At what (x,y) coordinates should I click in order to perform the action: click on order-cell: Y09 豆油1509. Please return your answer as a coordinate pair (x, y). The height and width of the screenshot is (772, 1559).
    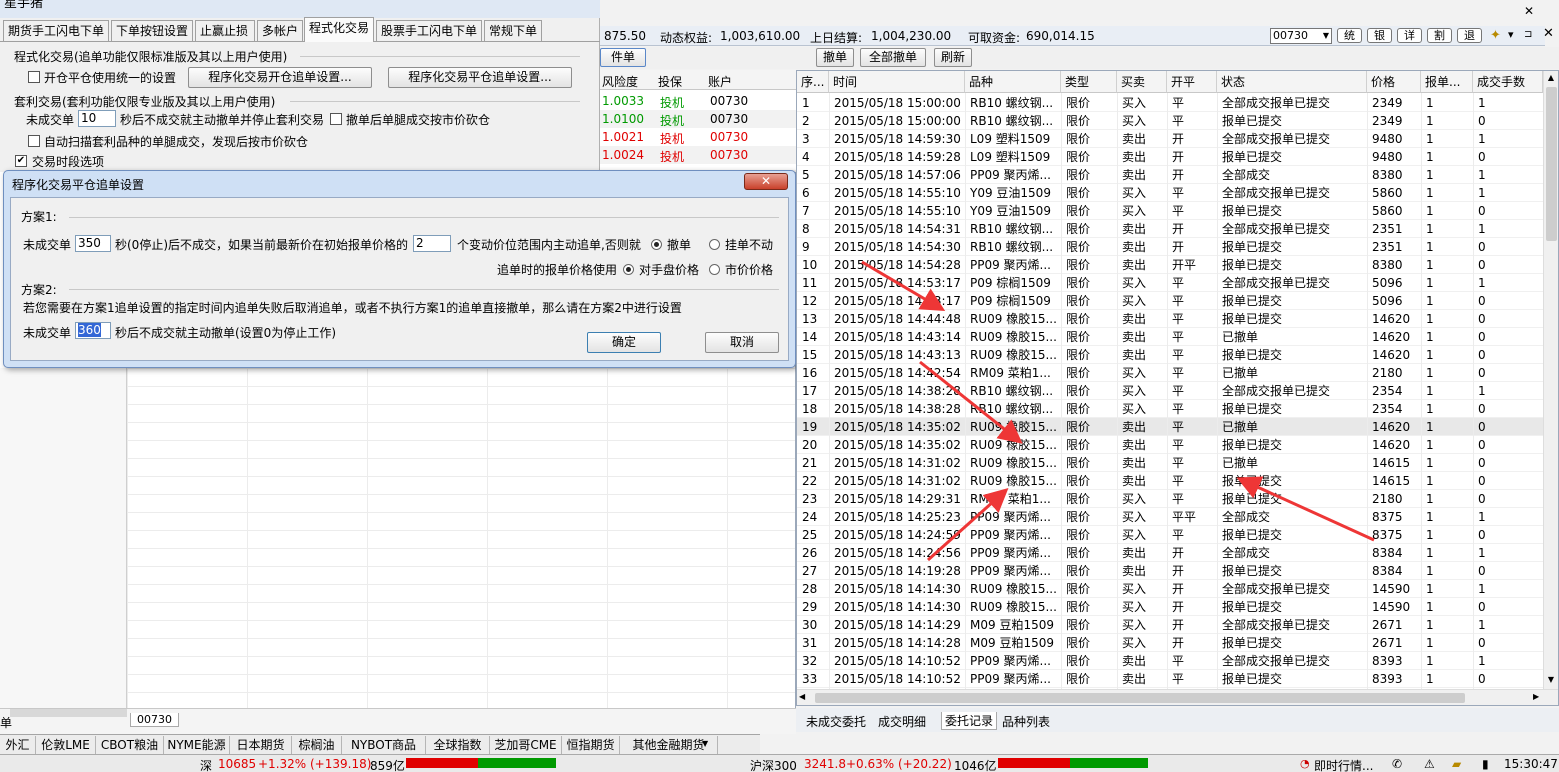
    Looking at the image, I should click on (1010, 193).